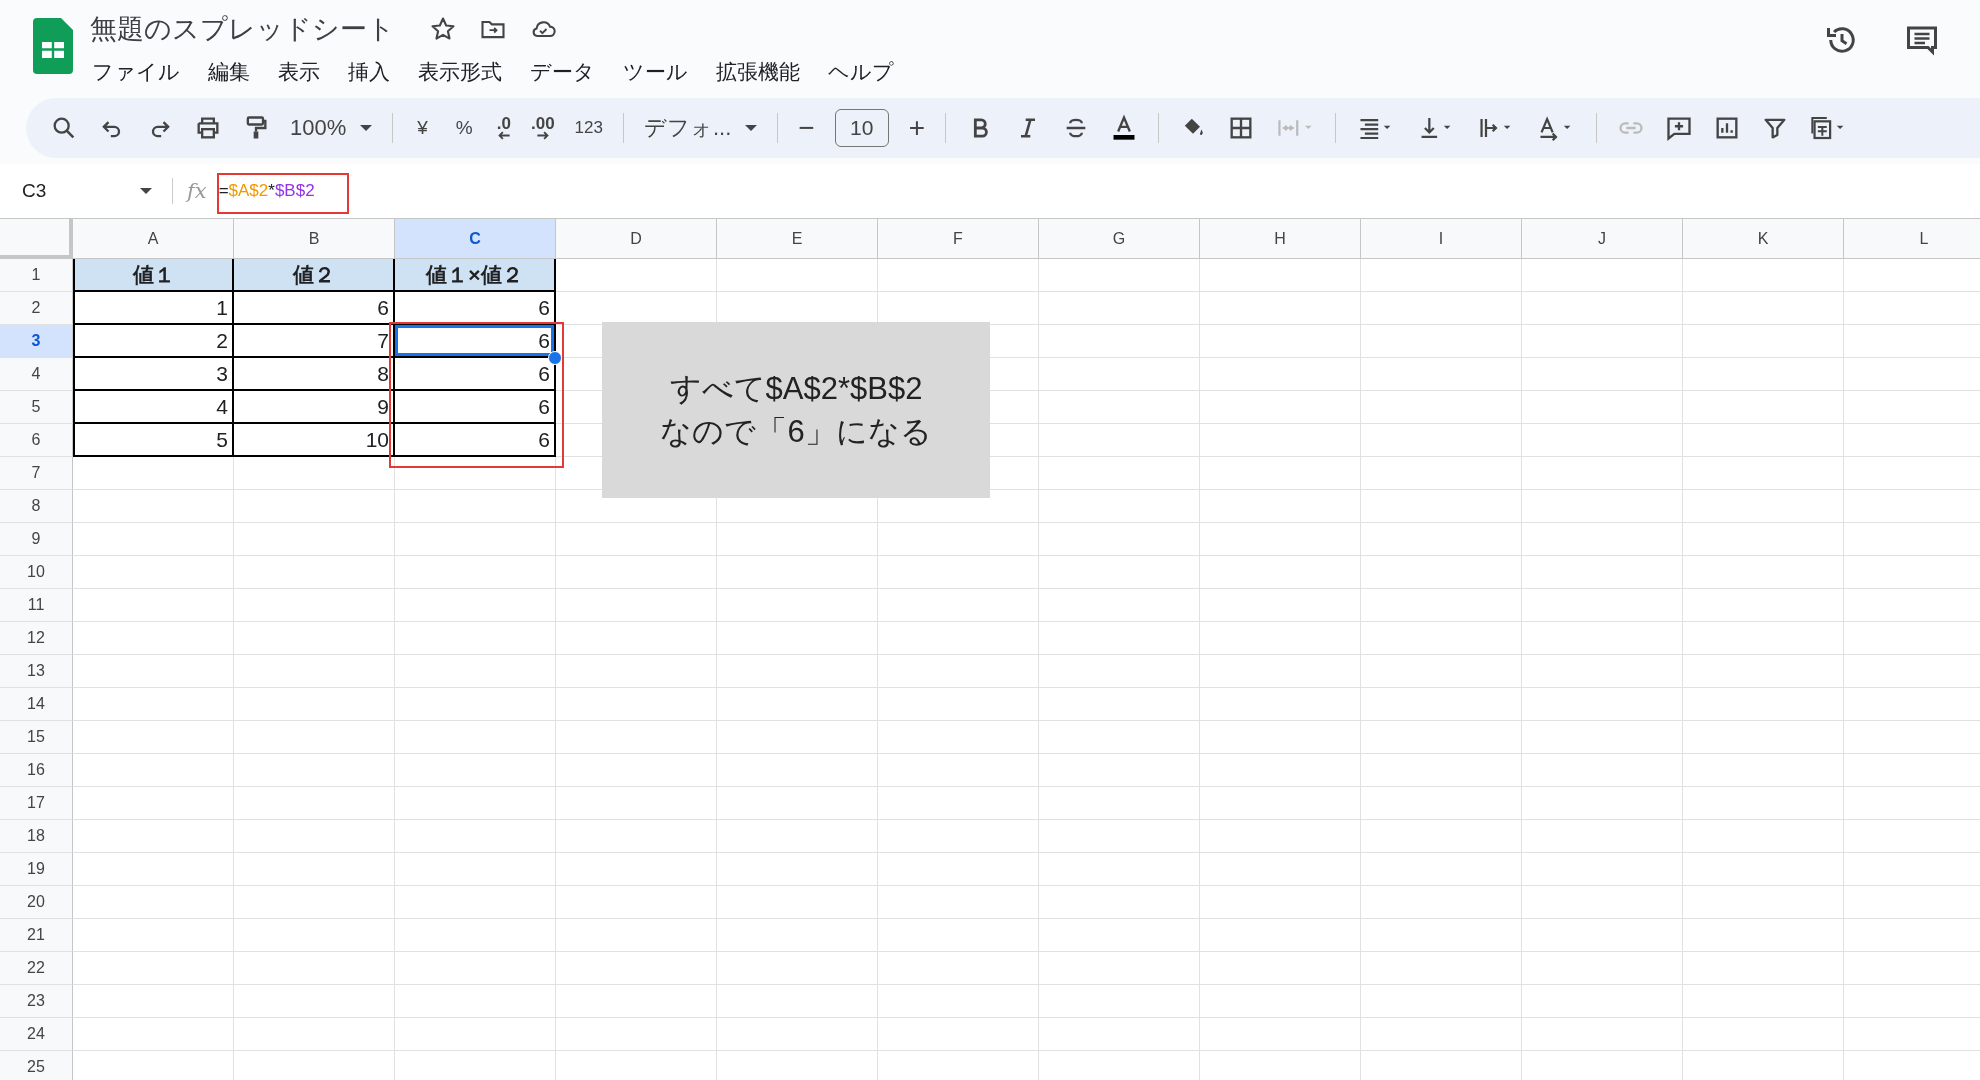 The height and width of the screenshot is (1080, 1980). Describe the element at coordinates (460, 72) in the screenshot. I see `menu-item: 表示形式` at that location.